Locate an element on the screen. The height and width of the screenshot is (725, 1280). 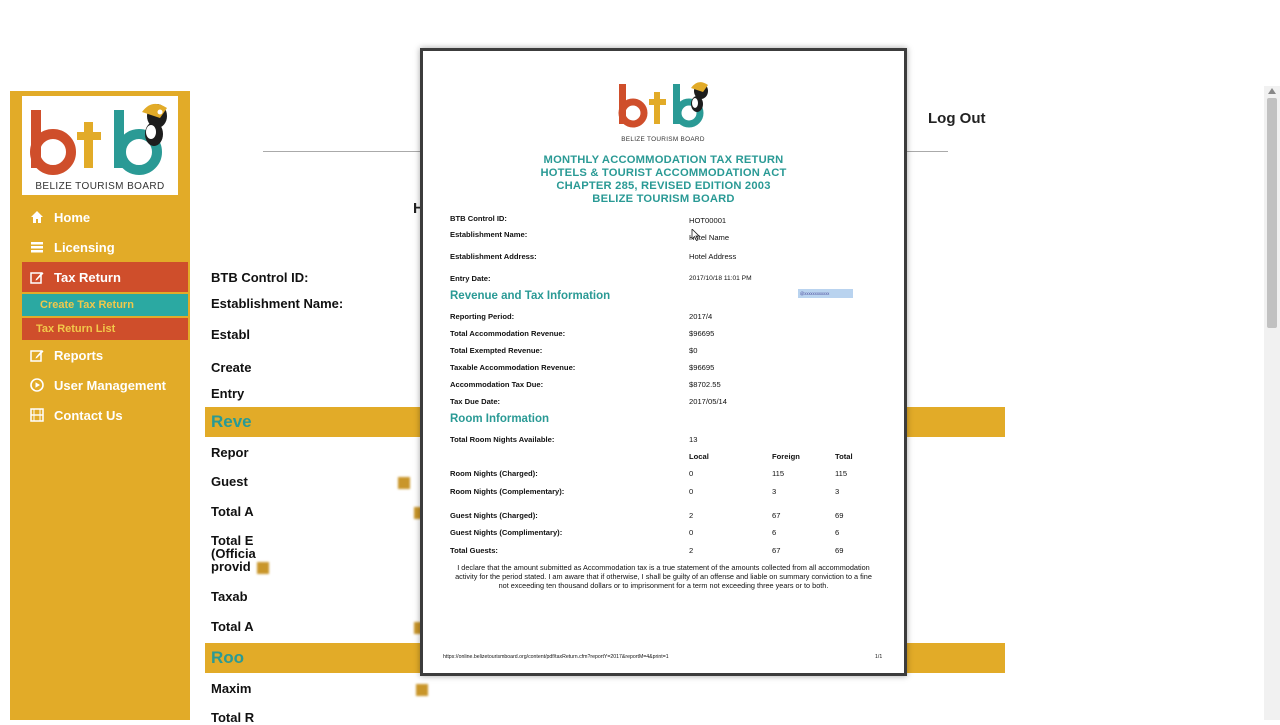
pdf-col-foreign: Foreign is located at coordinates (786, 456).